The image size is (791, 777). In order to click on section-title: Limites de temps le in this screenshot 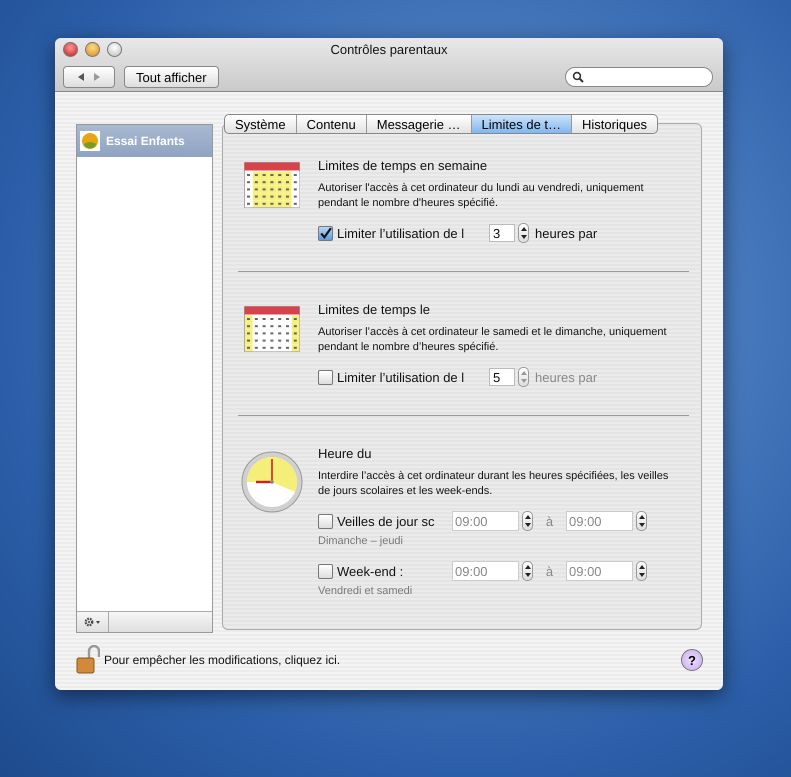, I will do `click(374, 309)`.